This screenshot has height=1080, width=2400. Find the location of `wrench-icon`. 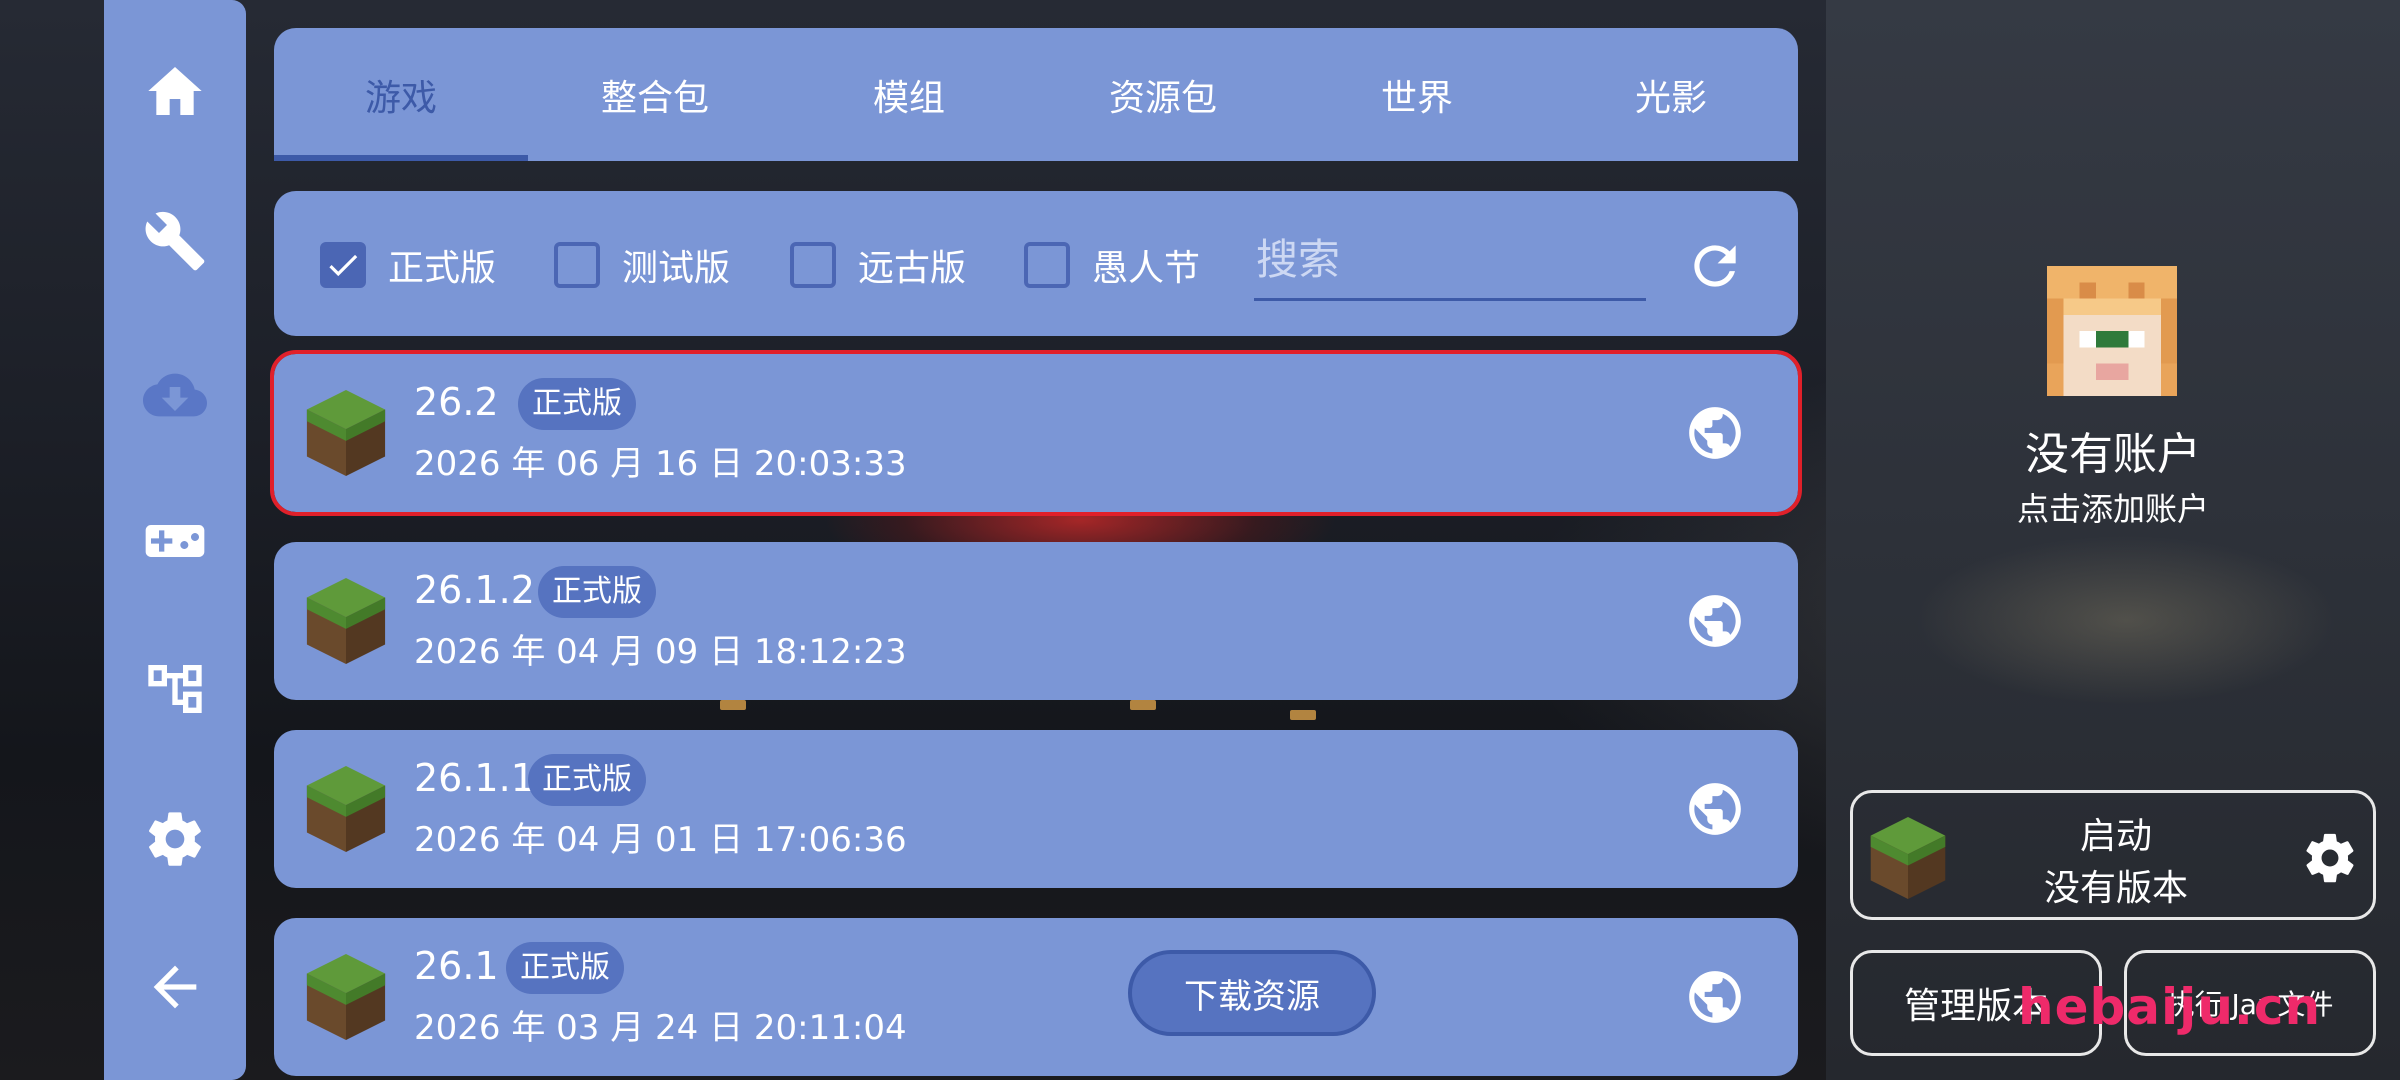

wrench-icon is located at coordinates (175, 241).